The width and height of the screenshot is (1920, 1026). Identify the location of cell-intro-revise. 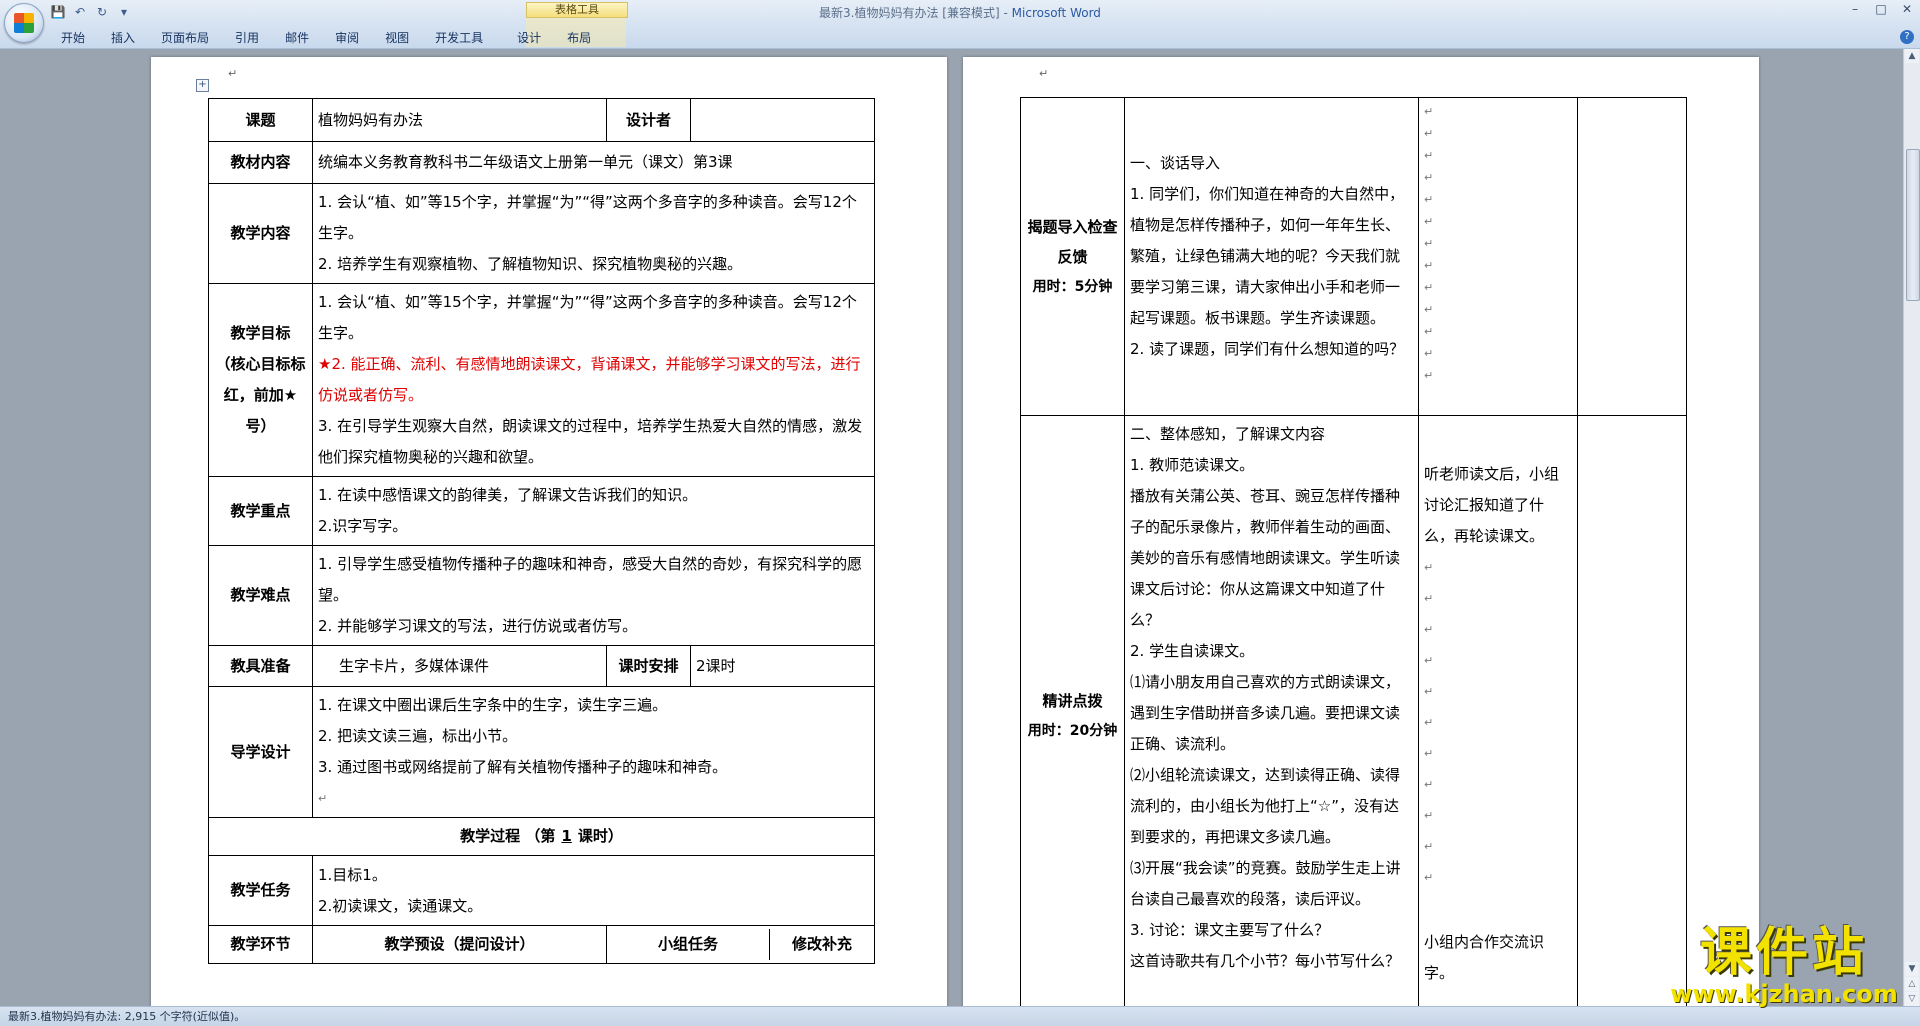
(1632, 256).